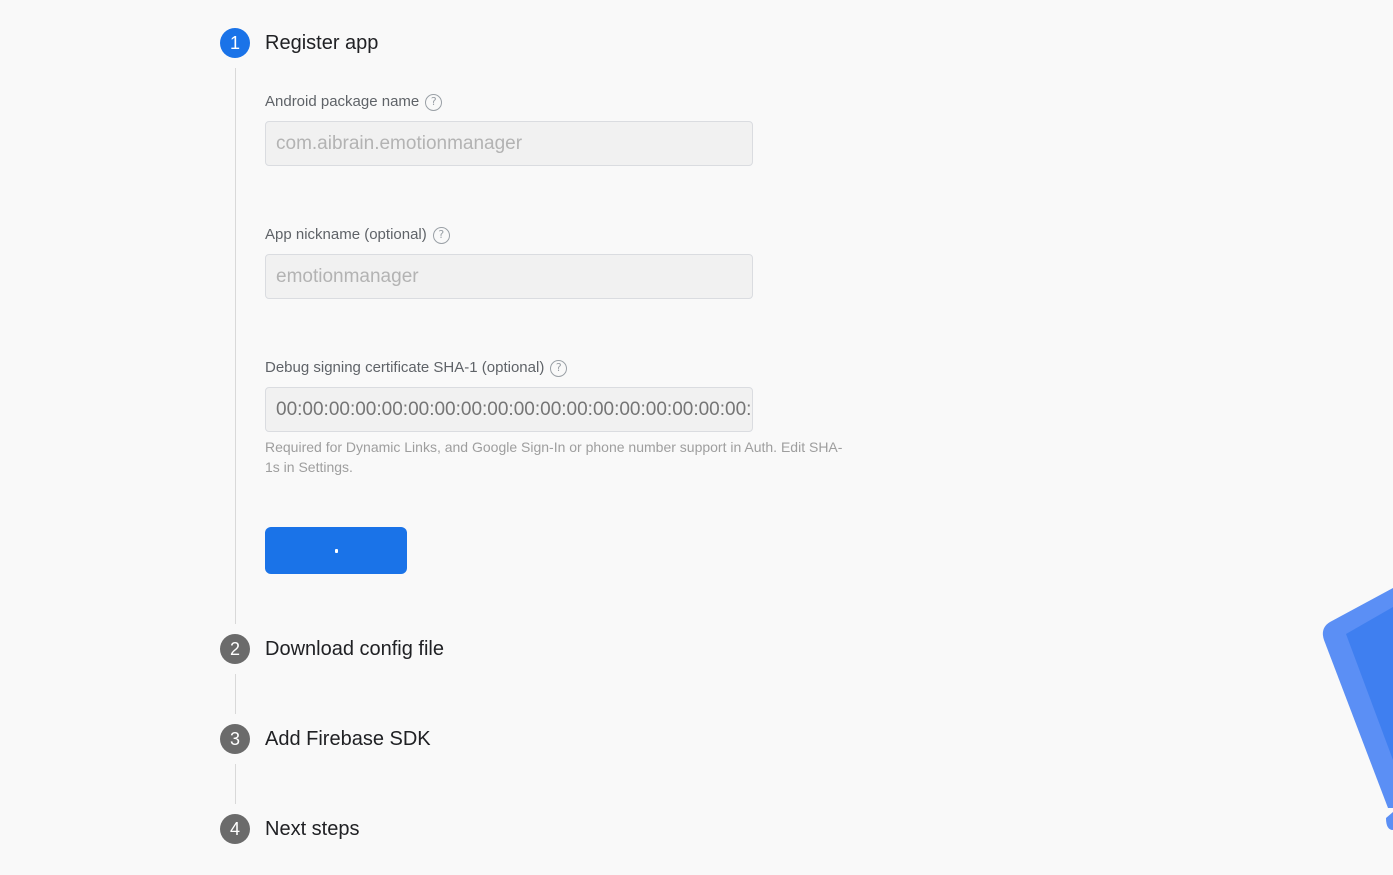 The image size is (1393, 875). I want to click on nickname-label: App nickname (optional) ?, so click(357, 235).